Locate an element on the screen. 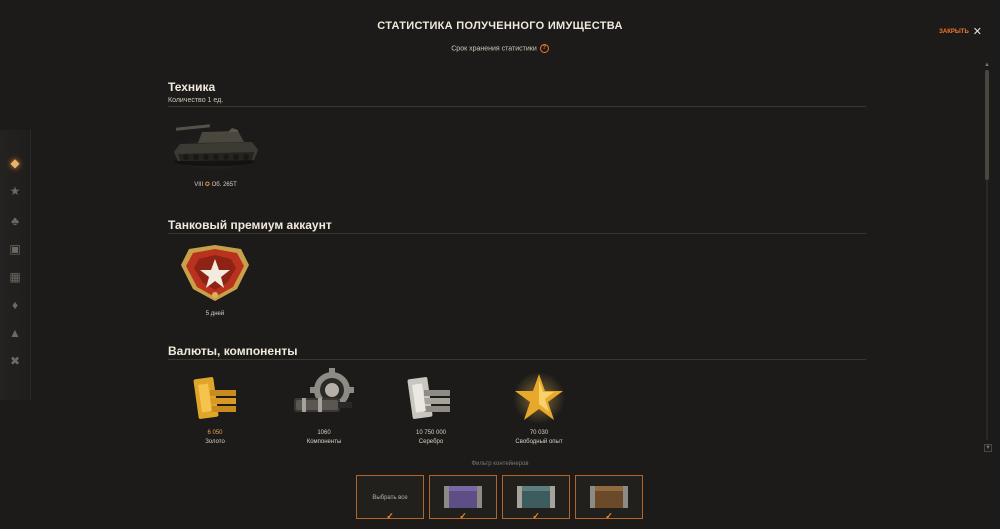 The height and width of the screenshot is (529, 1000). gold-card: 6 050 Золото is located at coordinates (215, 407).